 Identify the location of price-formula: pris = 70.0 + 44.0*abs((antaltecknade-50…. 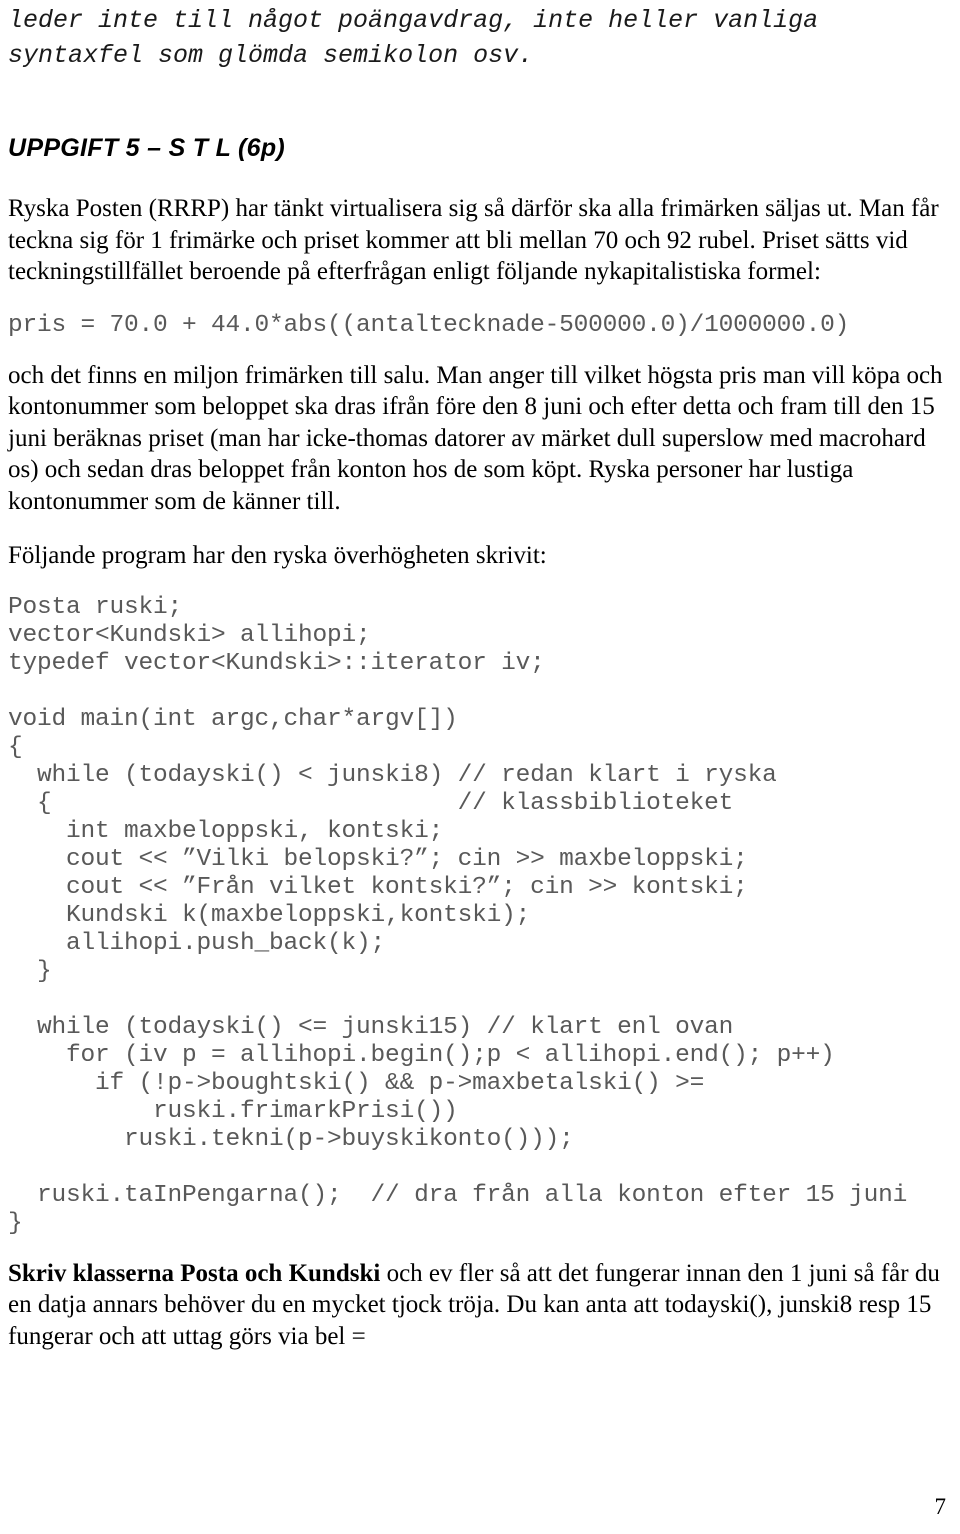
(429, 325).